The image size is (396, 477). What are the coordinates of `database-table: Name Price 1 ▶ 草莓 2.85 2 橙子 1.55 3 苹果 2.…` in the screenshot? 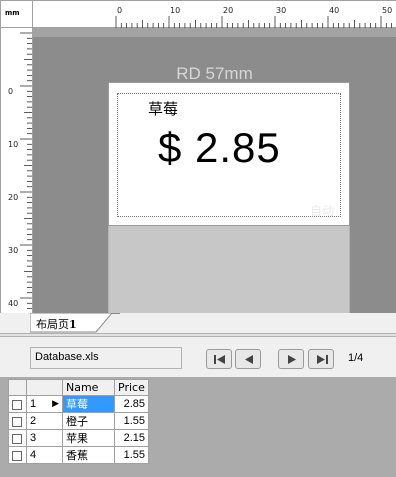 It's located at (78, 421).